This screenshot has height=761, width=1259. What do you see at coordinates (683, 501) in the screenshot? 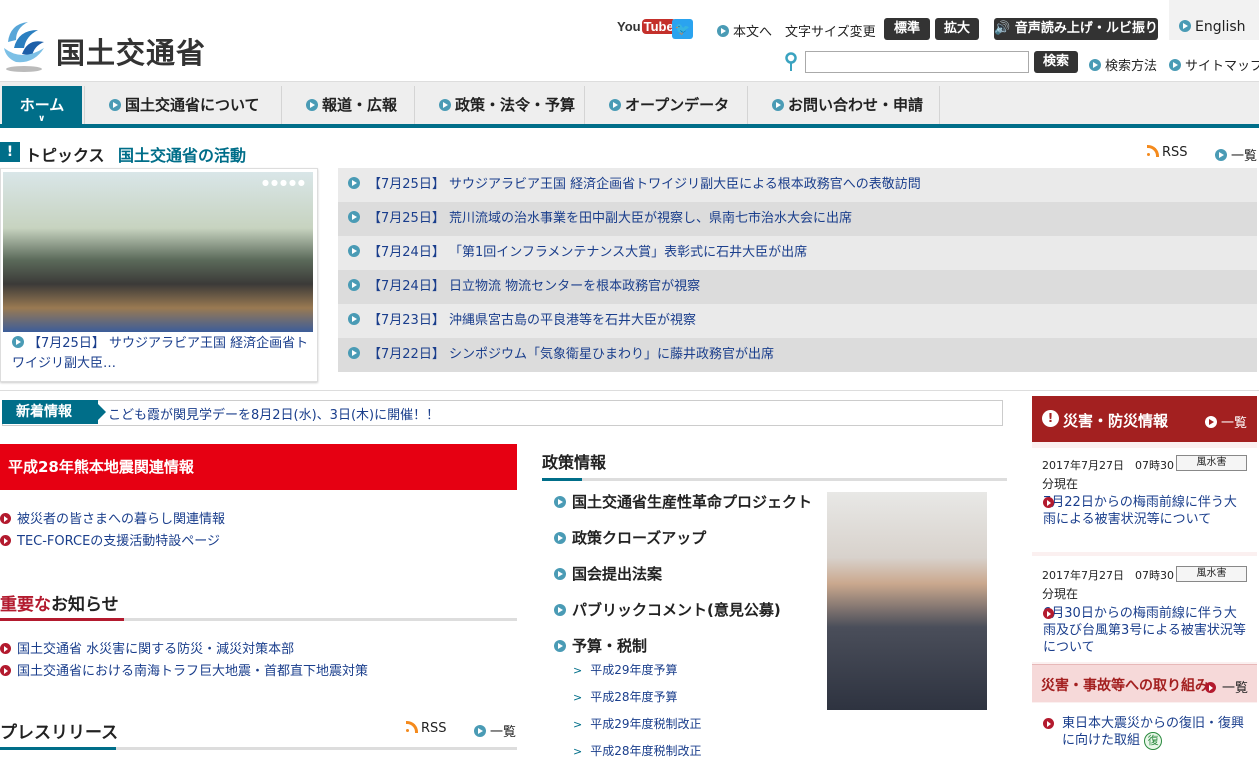
I see `policy-item: 国土交通省生産性革命プロジェクト` at bounding box center [683, 501].